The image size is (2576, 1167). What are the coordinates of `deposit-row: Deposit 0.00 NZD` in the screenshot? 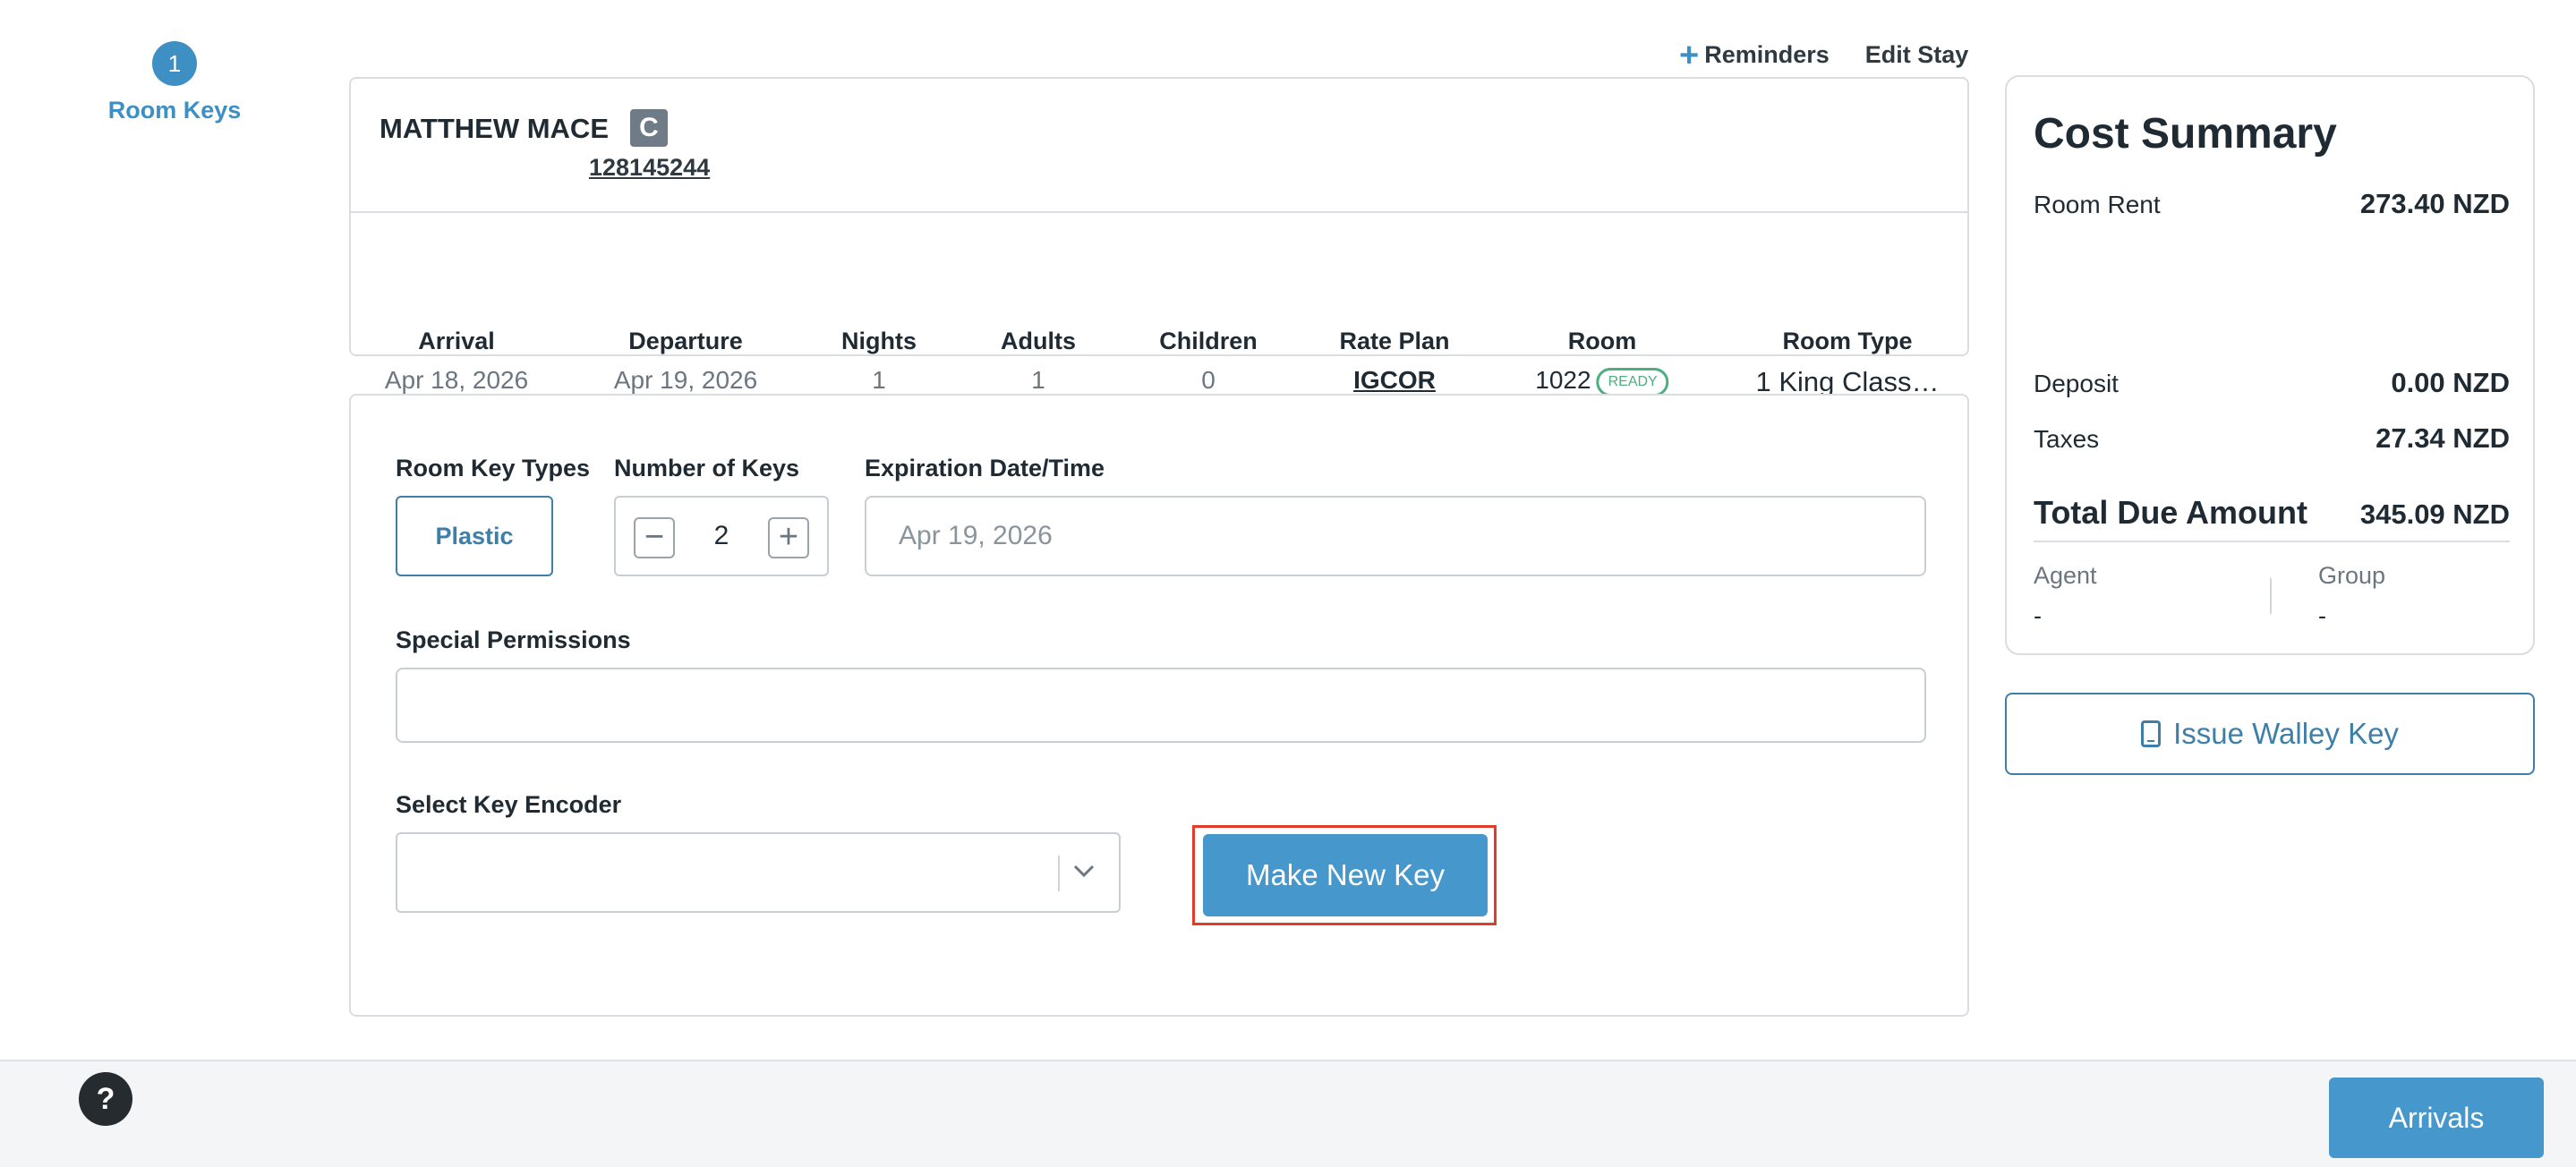 It's located at (2272, 383).